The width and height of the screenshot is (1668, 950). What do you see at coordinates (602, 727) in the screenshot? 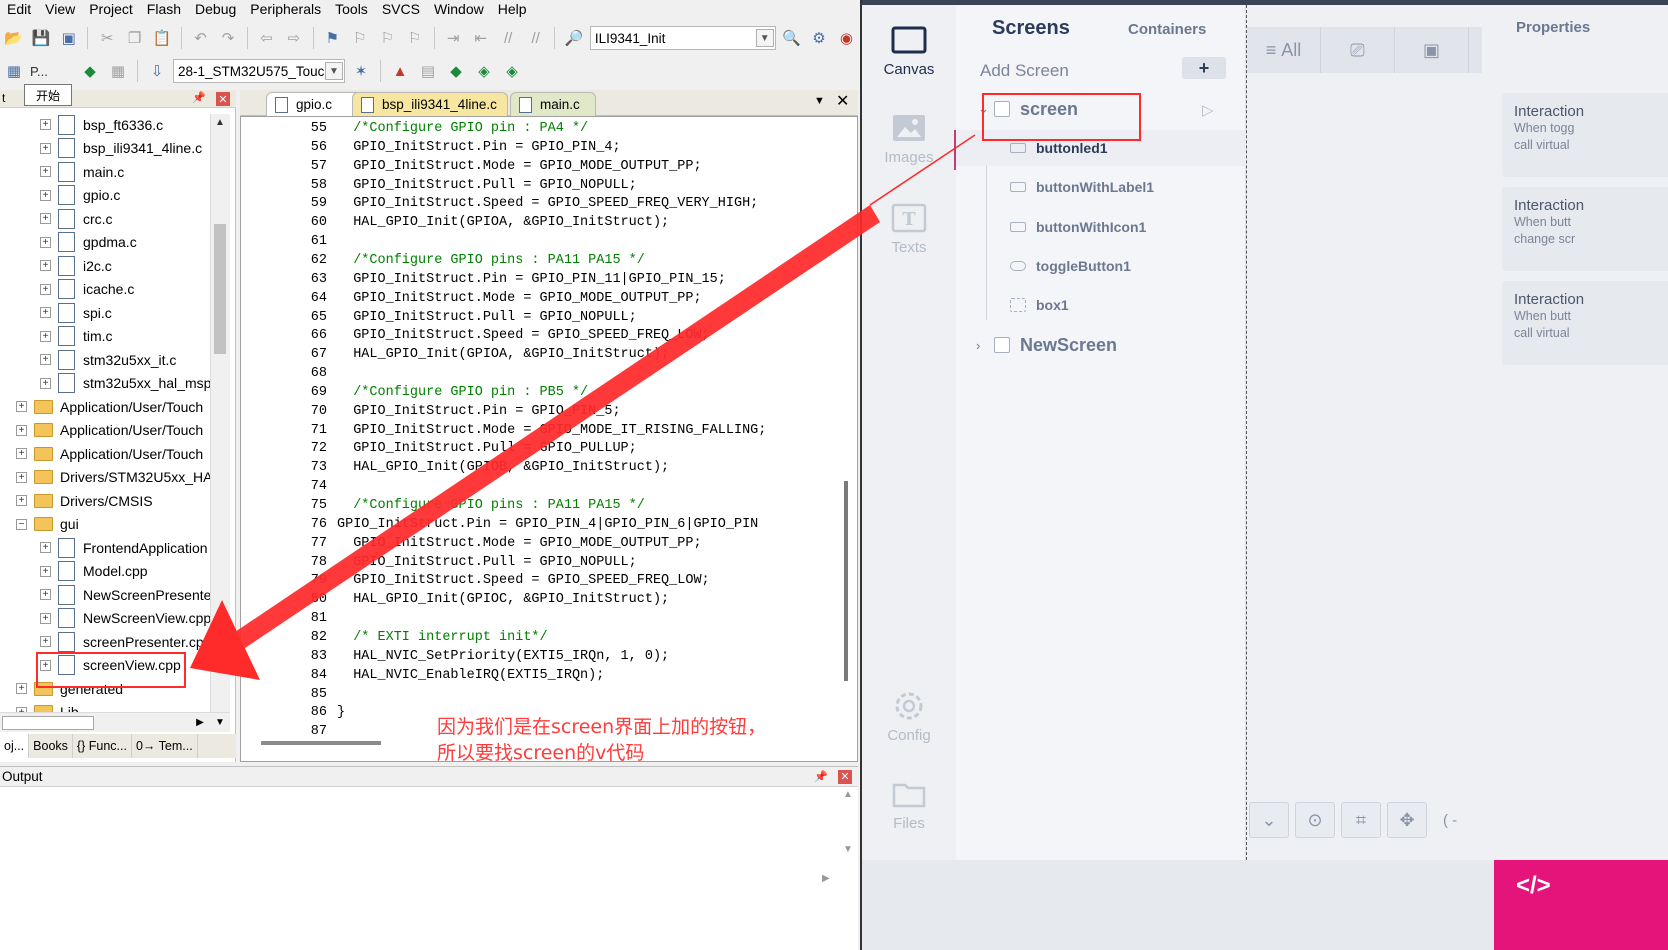
I see `annotation-line: 因为我们是在screen界面上加的按钮，` at bounding box center [602, 727].